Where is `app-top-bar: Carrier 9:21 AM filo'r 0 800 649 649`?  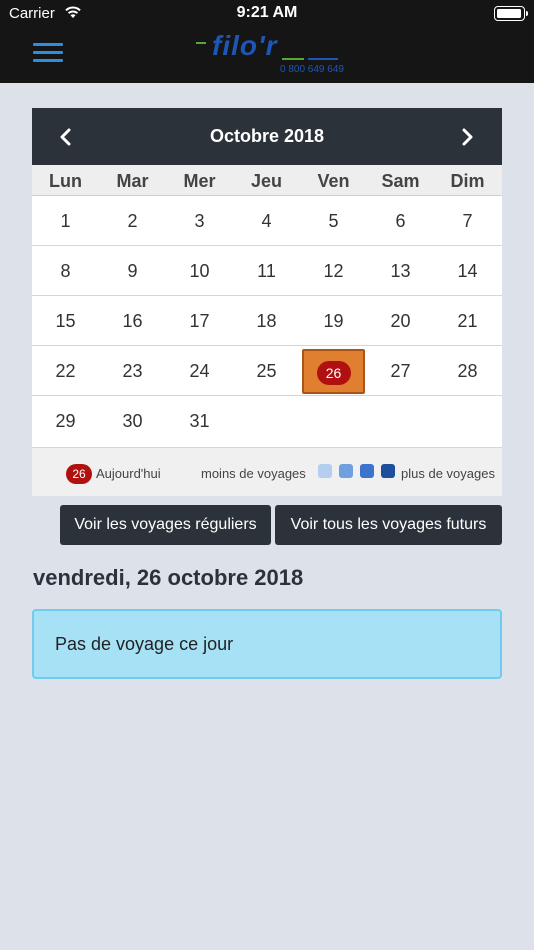 app-top-bar: Carrier 9:21 AM filo'r 0 800 649 649 is located at coordinates (267, 41).